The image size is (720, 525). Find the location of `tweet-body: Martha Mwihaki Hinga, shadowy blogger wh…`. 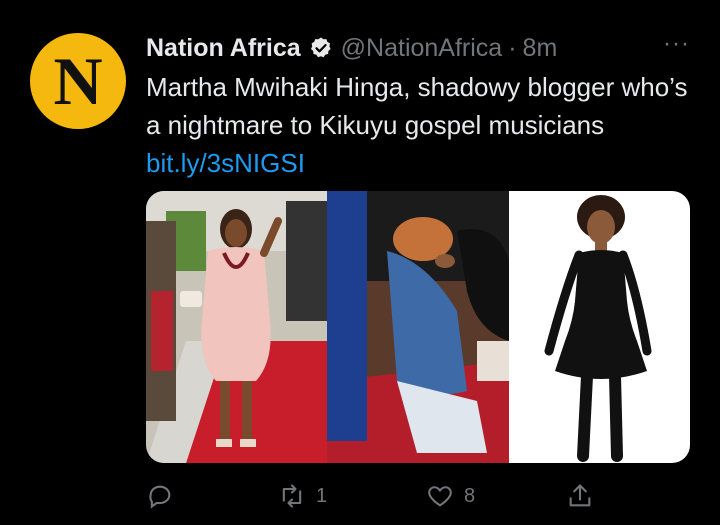

tweet-body: Martha Mwihaki Hinga, shadowy blogger wh… is located at coordinates (417, 106).